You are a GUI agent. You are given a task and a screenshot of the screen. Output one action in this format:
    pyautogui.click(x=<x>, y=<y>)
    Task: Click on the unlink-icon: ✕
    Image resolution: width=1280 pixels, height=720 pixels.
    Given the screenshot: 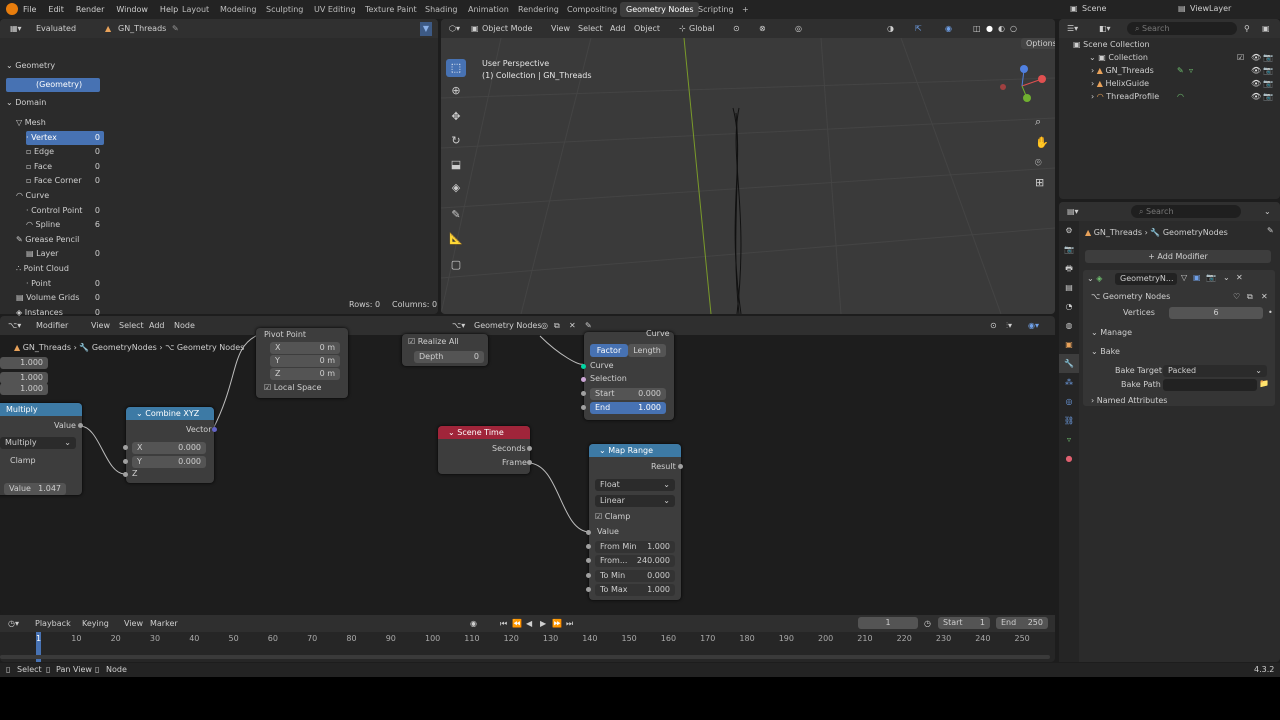 What is the action you would take?
    pyautogui.click(x=1264, y=296)
    